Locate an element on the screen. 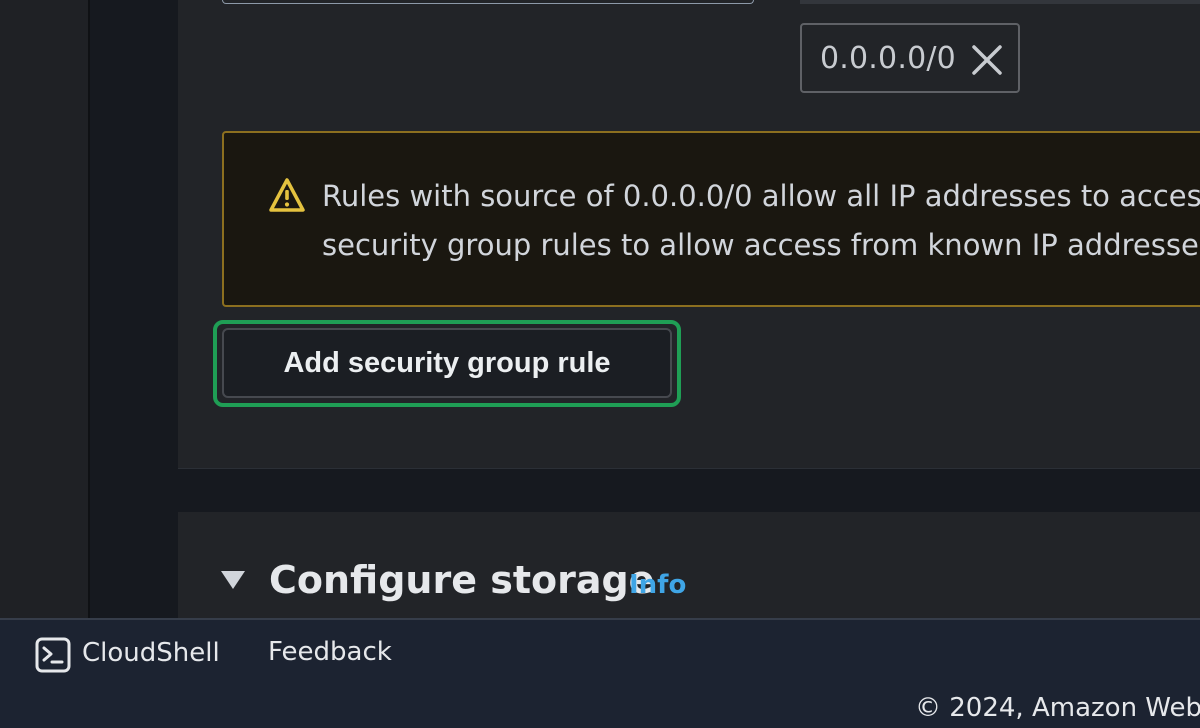  copyright-text: © 2024, Amazon Web S is located at coordinates (1057, 708).